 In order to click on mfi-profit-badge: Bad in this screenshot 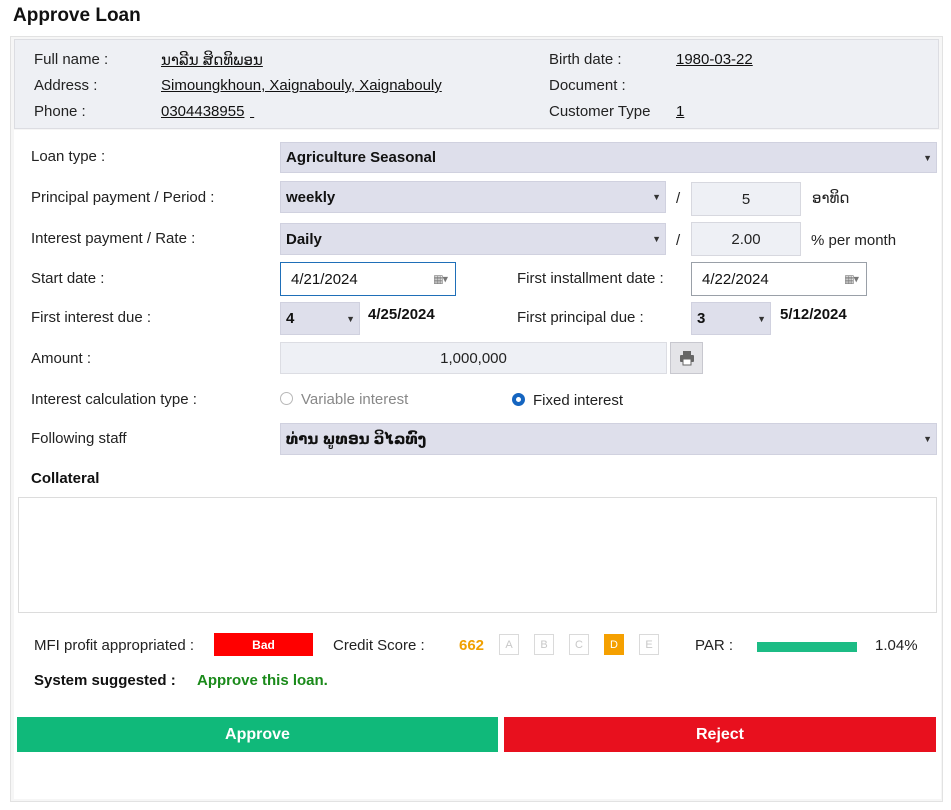, I will do `click(263, 644)`.